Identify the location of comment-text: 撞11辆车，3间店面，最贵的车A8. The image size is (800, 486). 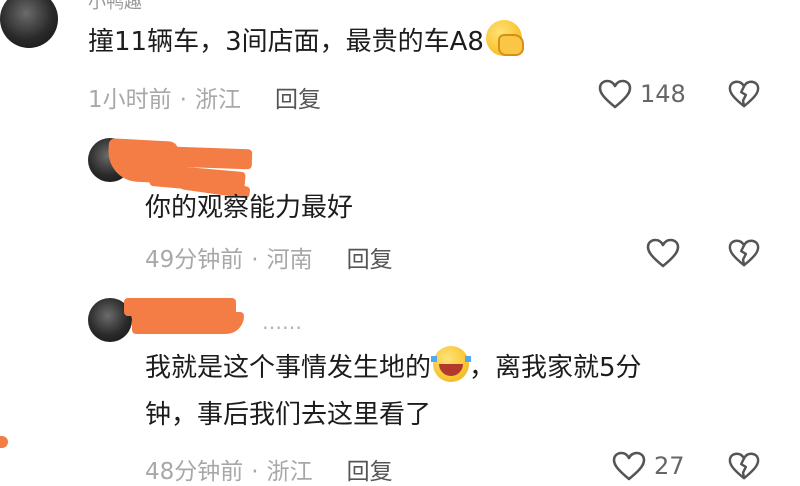
(306, 41).